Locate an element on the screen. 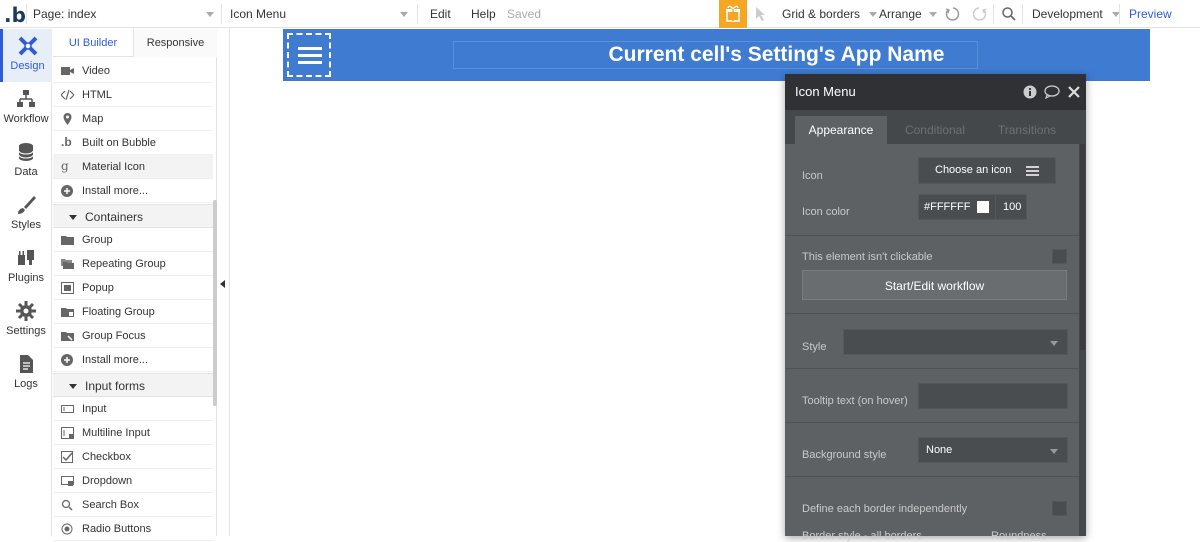  palette-item-input: Input is located at coordinates (133, 409).